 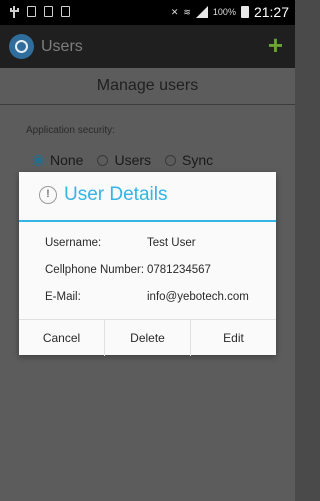 I want to click on radio-sync: Sync, so click(x=189, y=160).